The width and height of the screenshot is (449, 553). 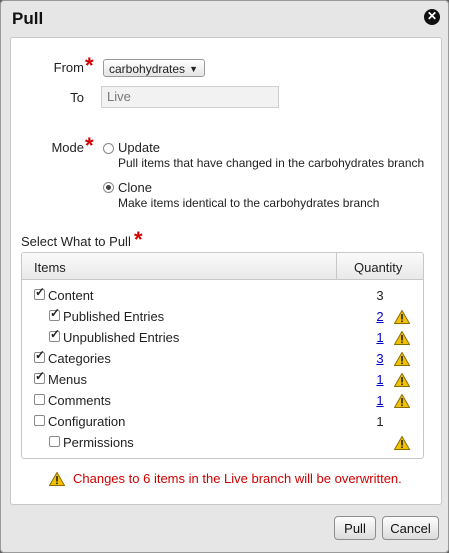 What do you see at coordinates (54, 334) in the screenshot?
I see `checkbox-unpublished-entries` at bounding box center [54, 334].